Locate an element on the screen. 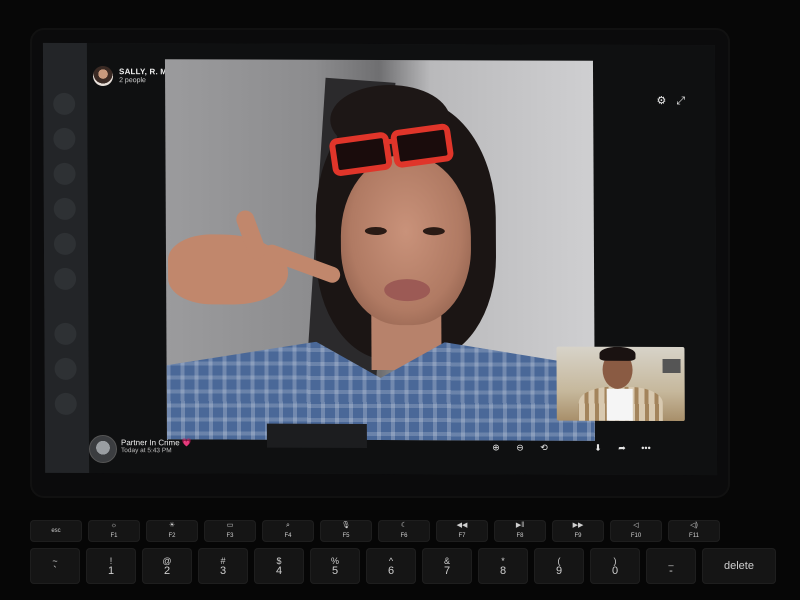 This screenshot has height=600, width=800. sender-avatar is located at coordinates (103, 449).